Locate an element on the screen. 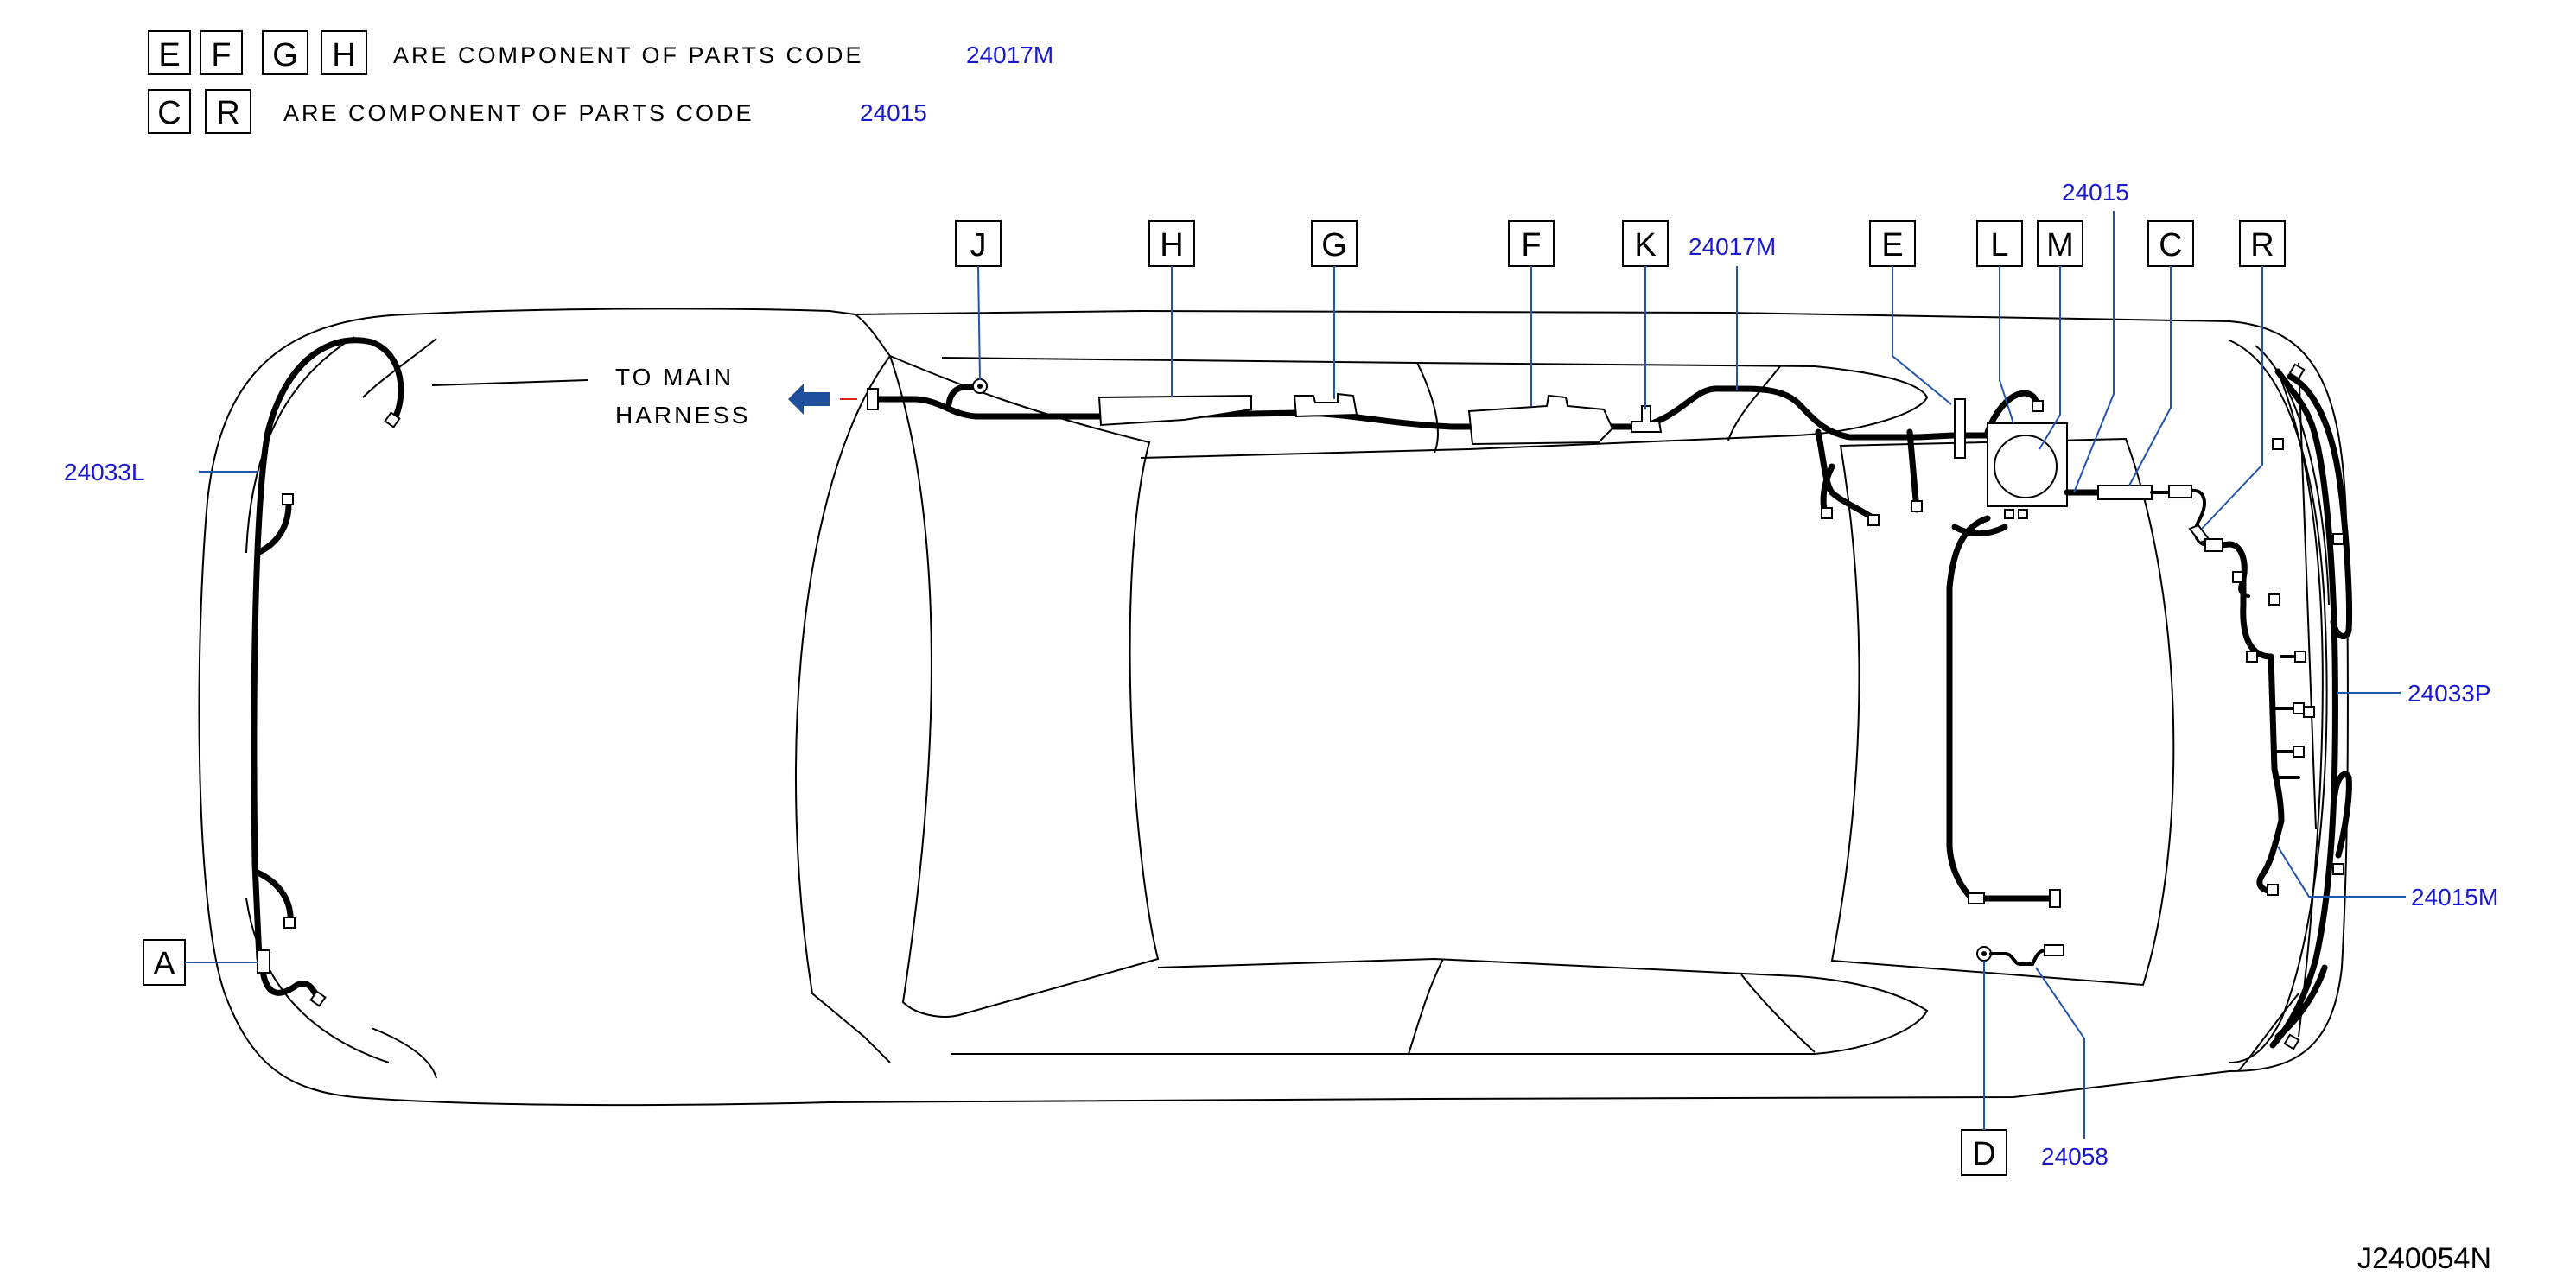  c-connector is located at coordinates (2180, 491).